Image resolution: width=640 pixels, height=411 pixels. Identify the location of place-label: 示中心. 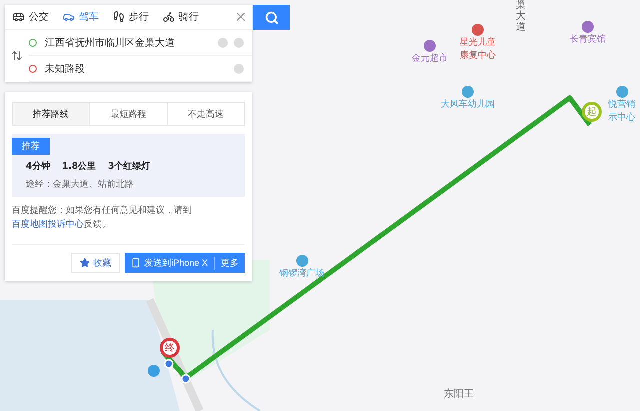
(622, 118).